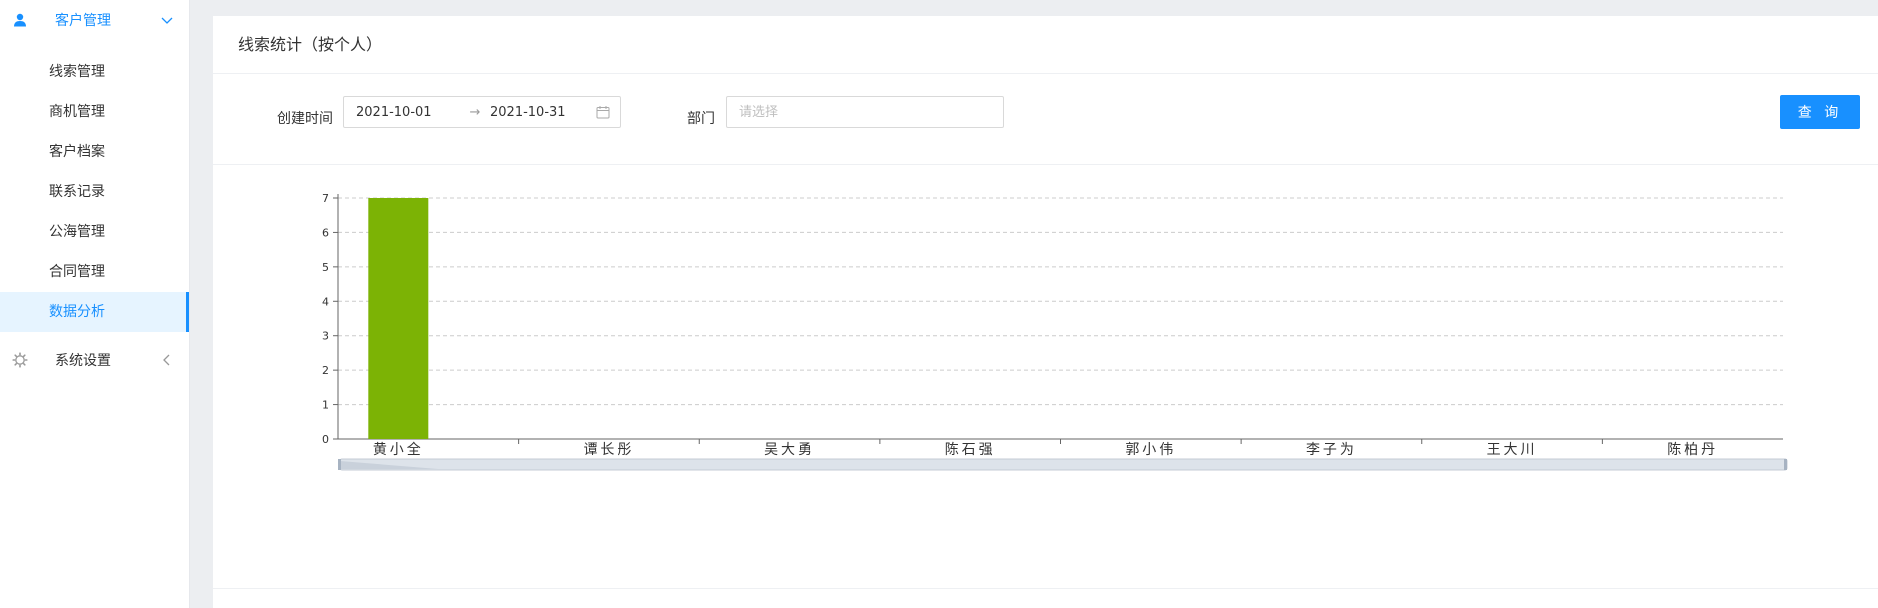 Image resolution: width=1878 pixels, height=608 pixels. I want to click on sidebar: 客户管理 线索管理 商机管理 客户档案 联系记录 公海管理 合同管理 数据分析 系统设置, so click(95, 304).